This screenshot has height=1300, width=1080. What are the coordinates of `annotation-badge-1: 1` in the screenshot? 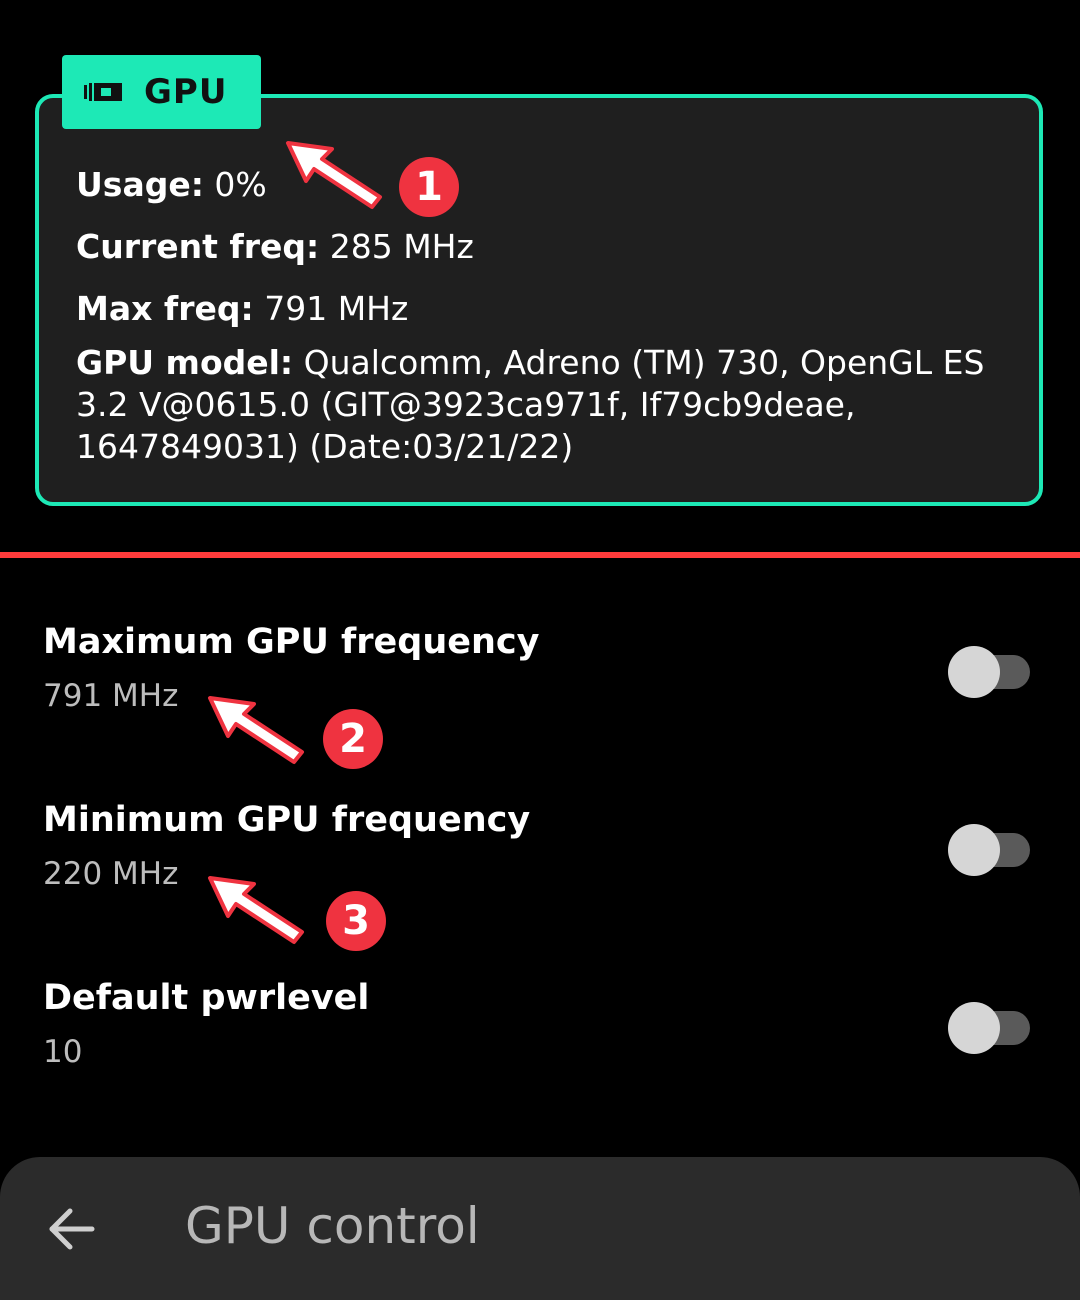 It's located at (429, 187).